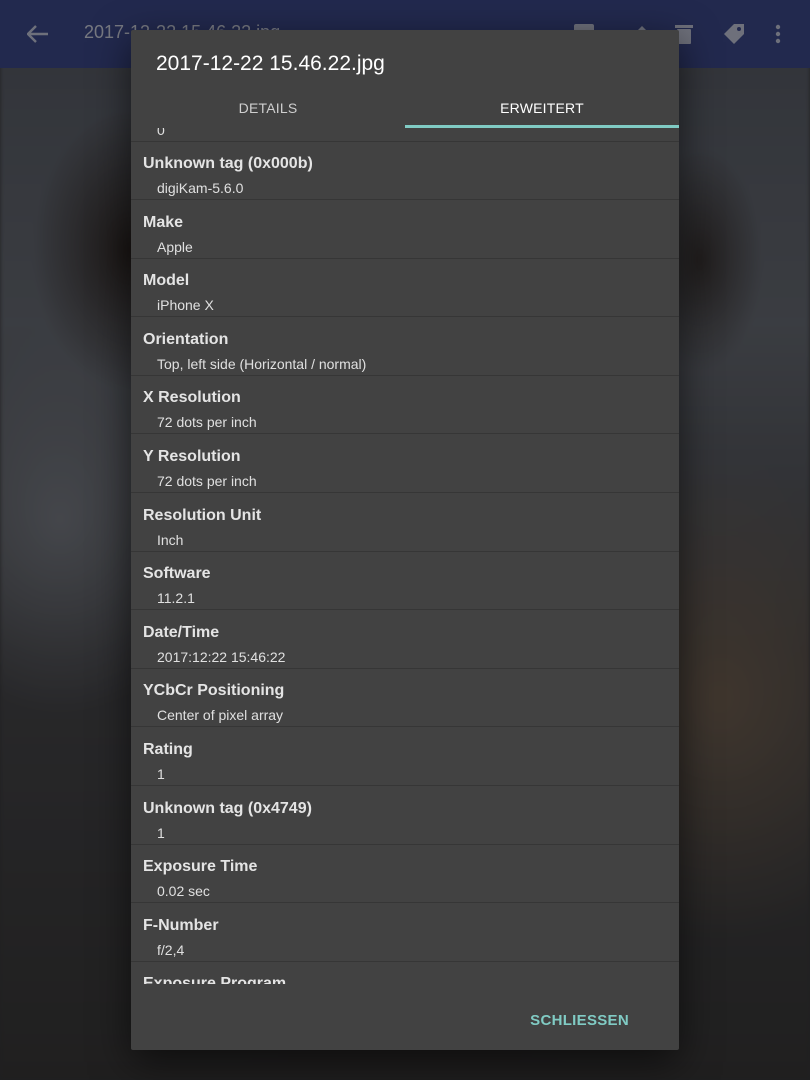  Describe the element at coordinates (175, 246) in the screenshot. I see `entry-value: Apple` at that location.